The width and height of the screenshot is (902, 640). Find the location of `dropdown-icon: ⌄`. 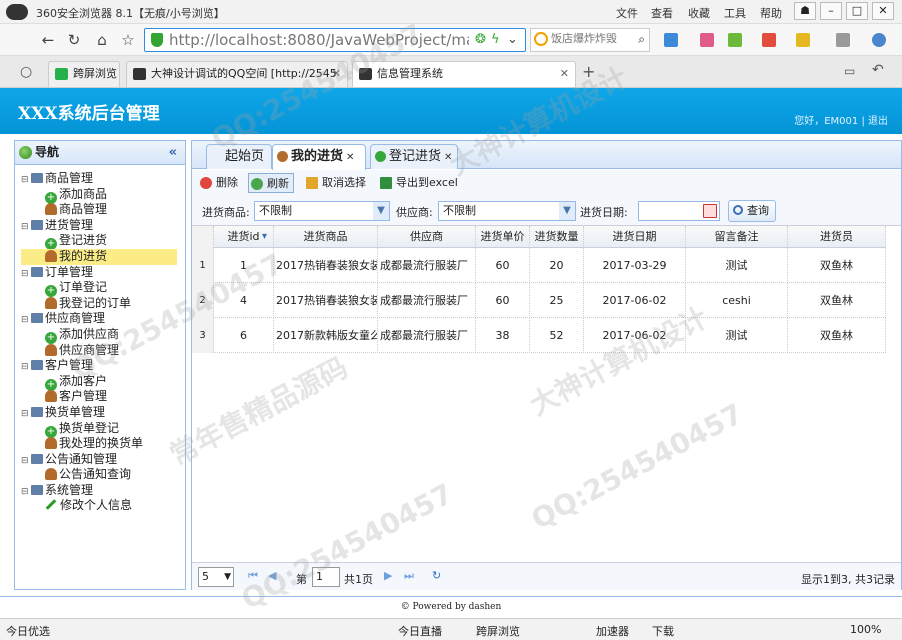

dropdown-icon: ⌄ is located at coordinates (512, 39).